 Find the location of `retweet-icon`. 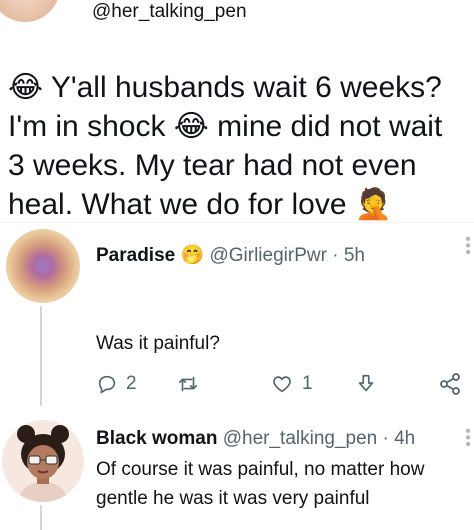

retweet-icon is located at coordinates (188, 384).